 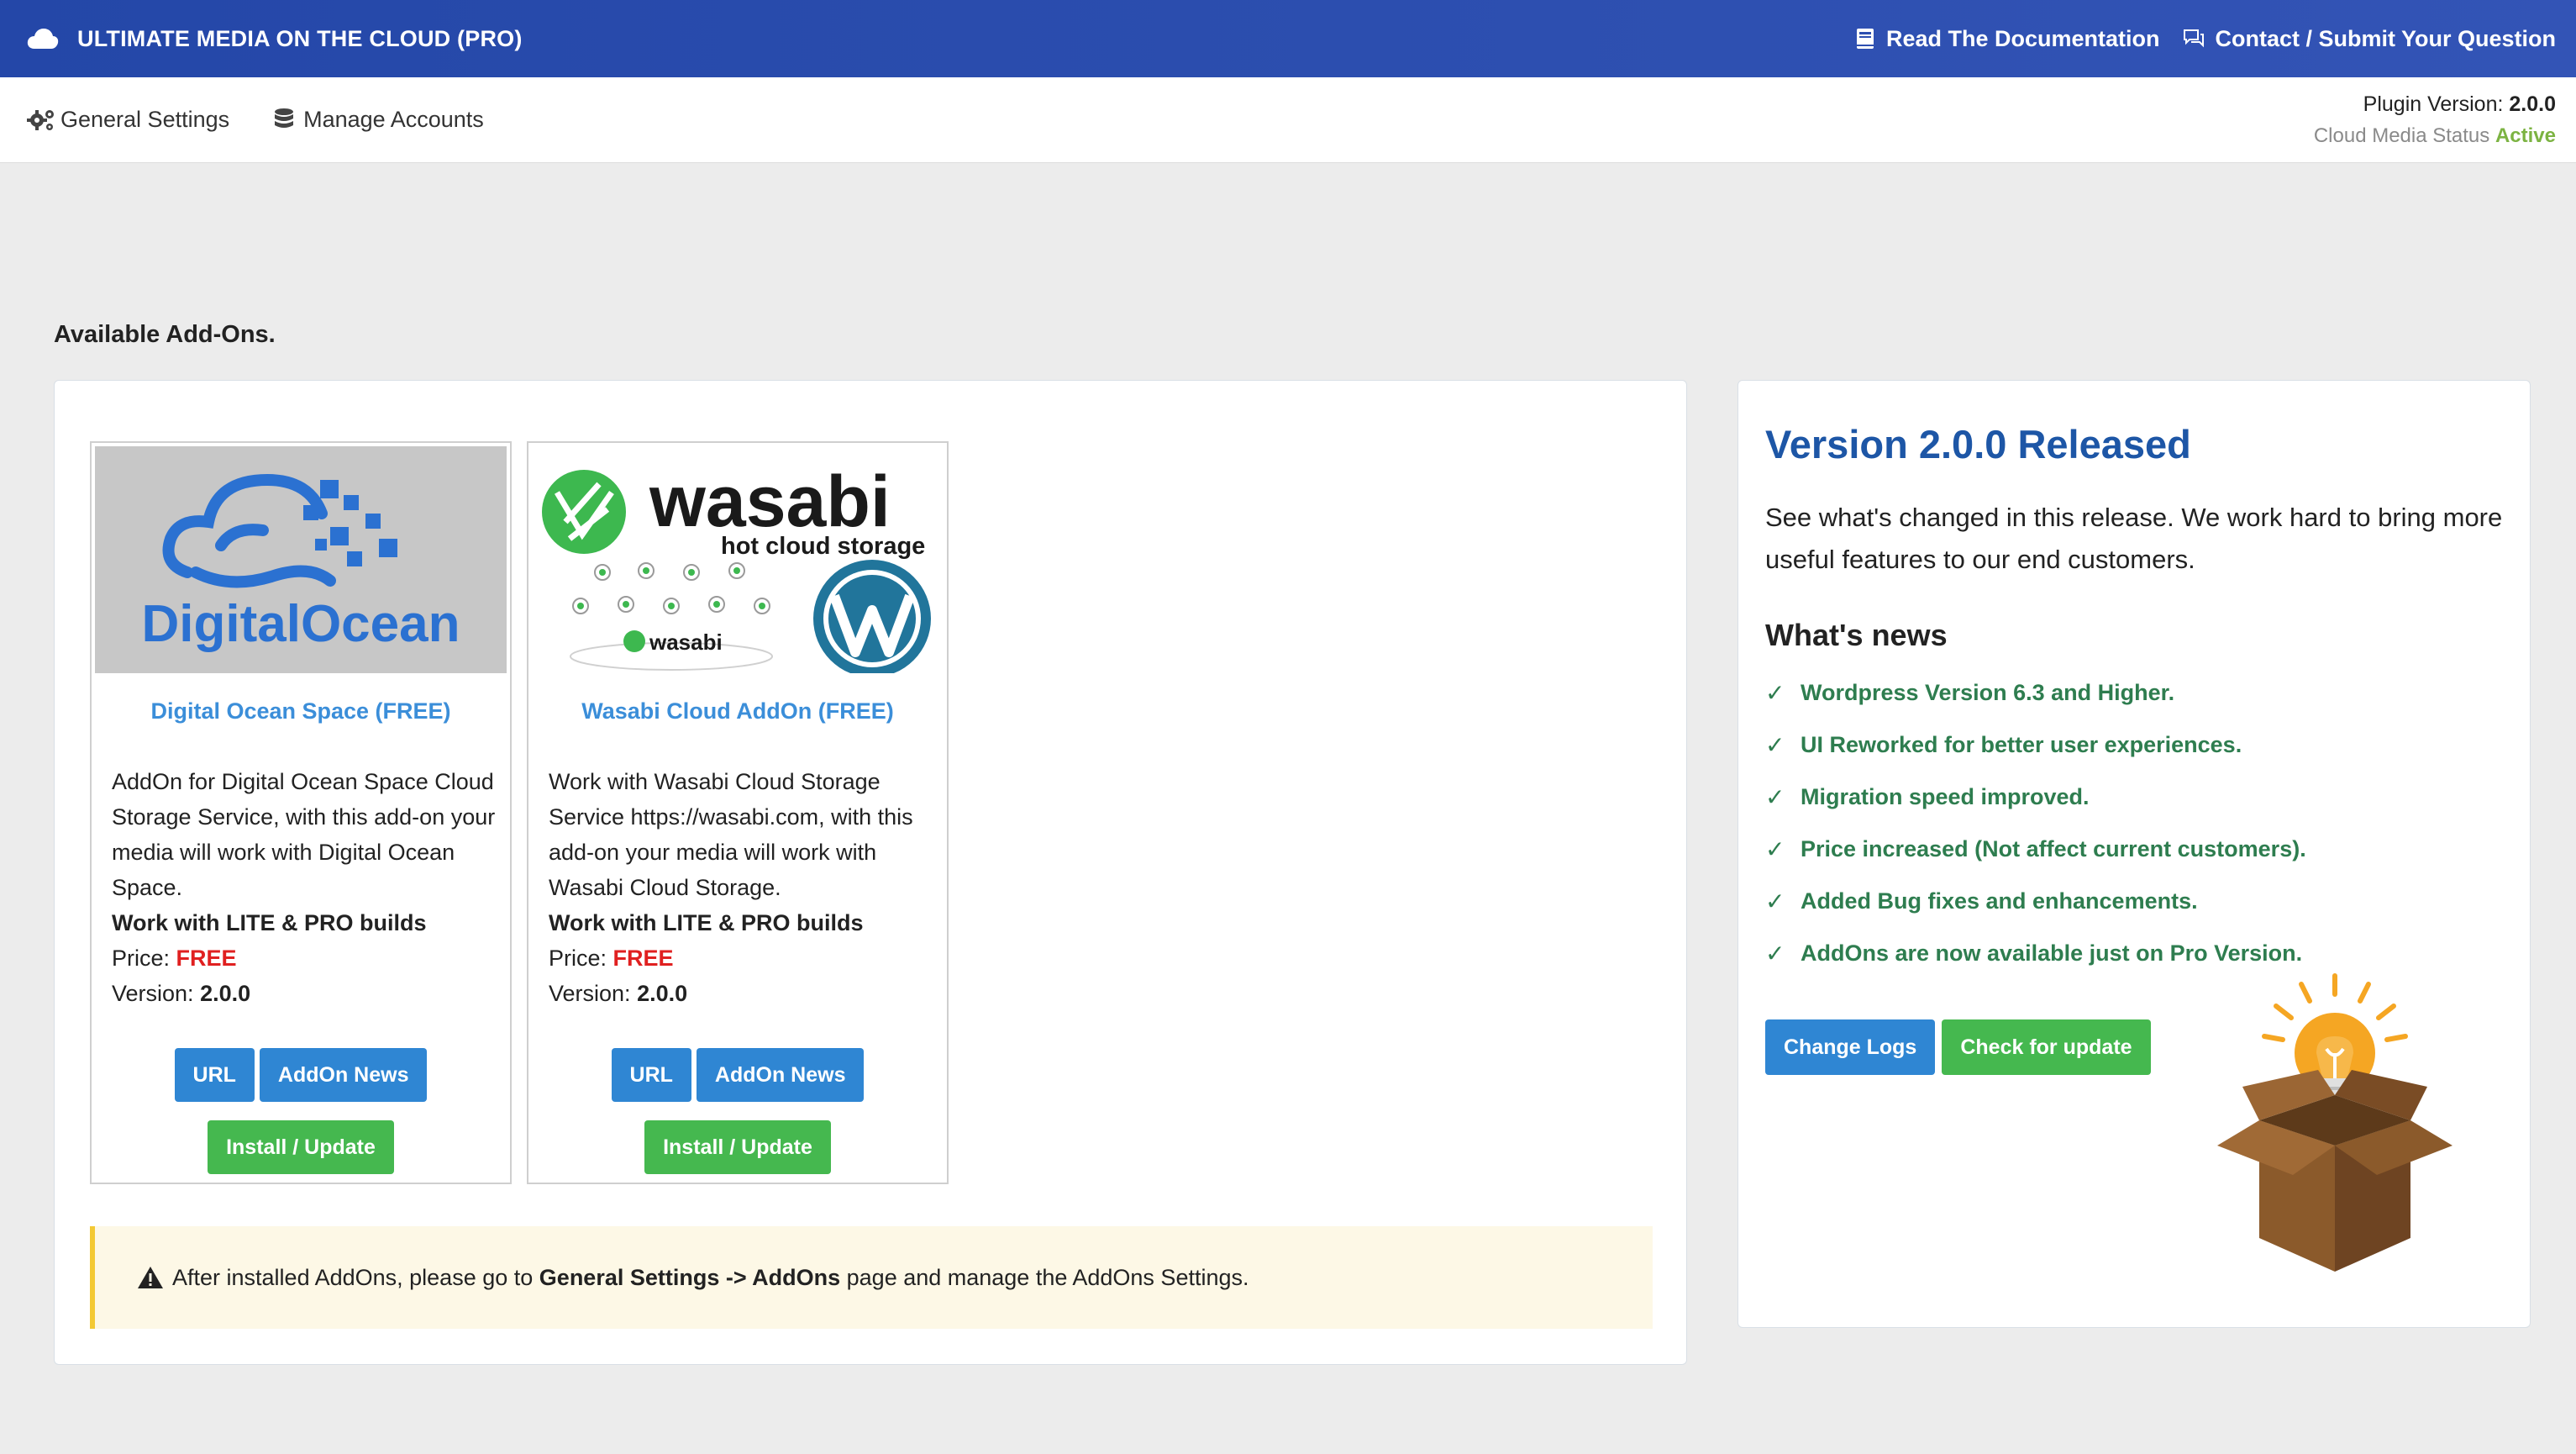 I want to click on warning-icon, so click(x=150, y=1277).